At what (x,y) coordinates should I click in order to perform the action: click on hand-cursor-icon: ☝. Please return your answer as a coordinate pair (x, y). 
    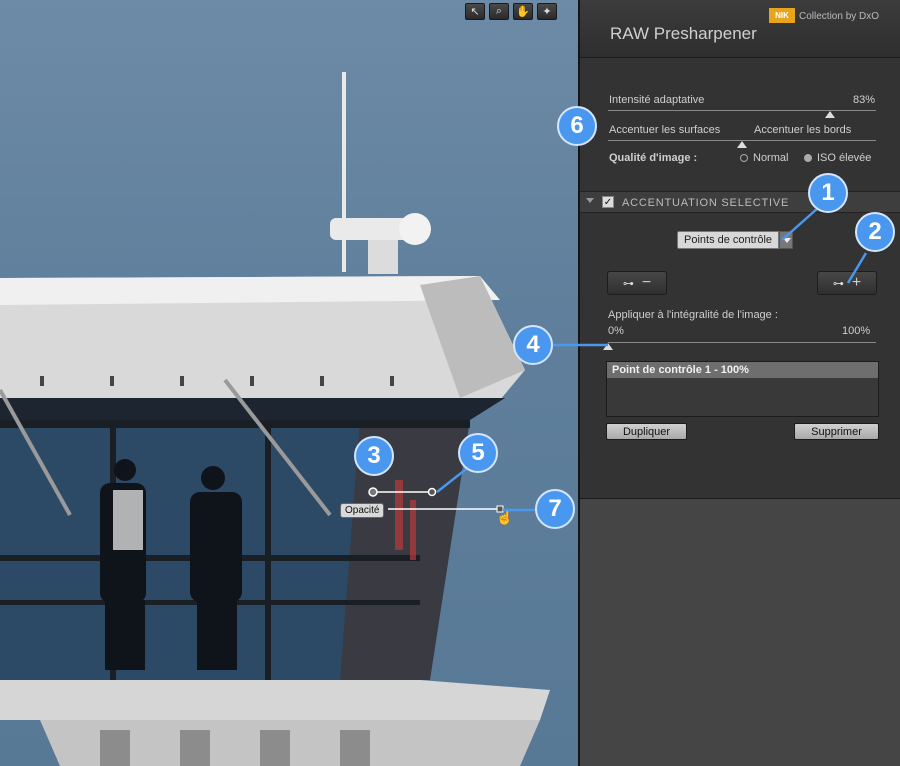
    Looking at the image, I should click on (505, 517).